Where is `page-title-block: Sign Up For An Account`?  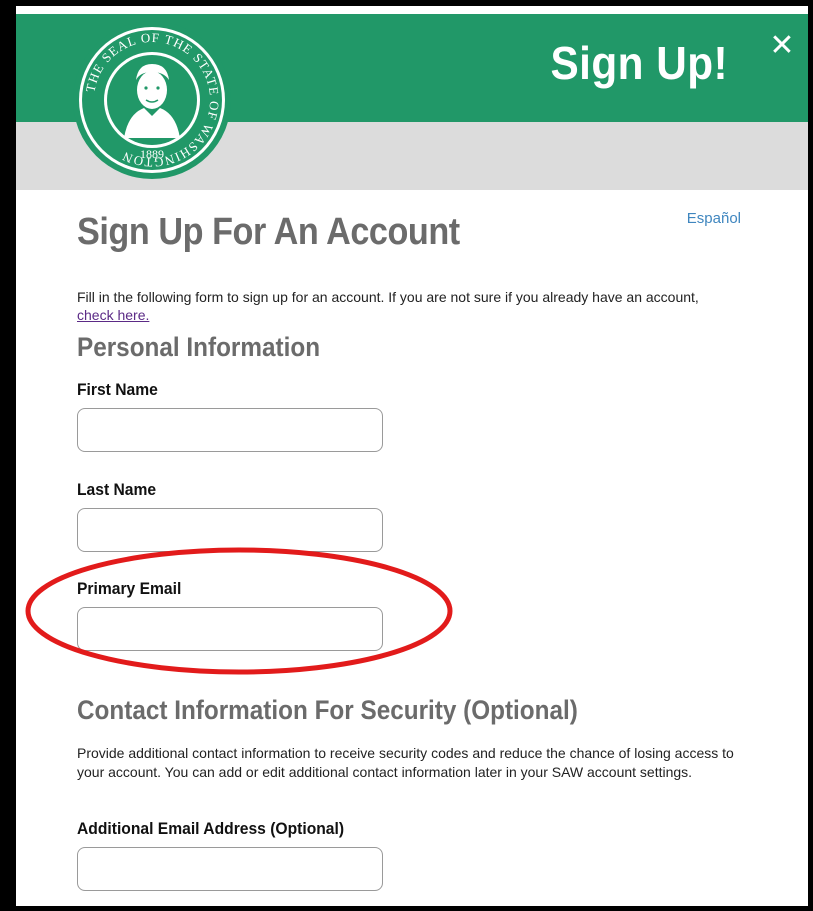
page-title-block: Sign Up For An Account is located at coordinates (289, 232).